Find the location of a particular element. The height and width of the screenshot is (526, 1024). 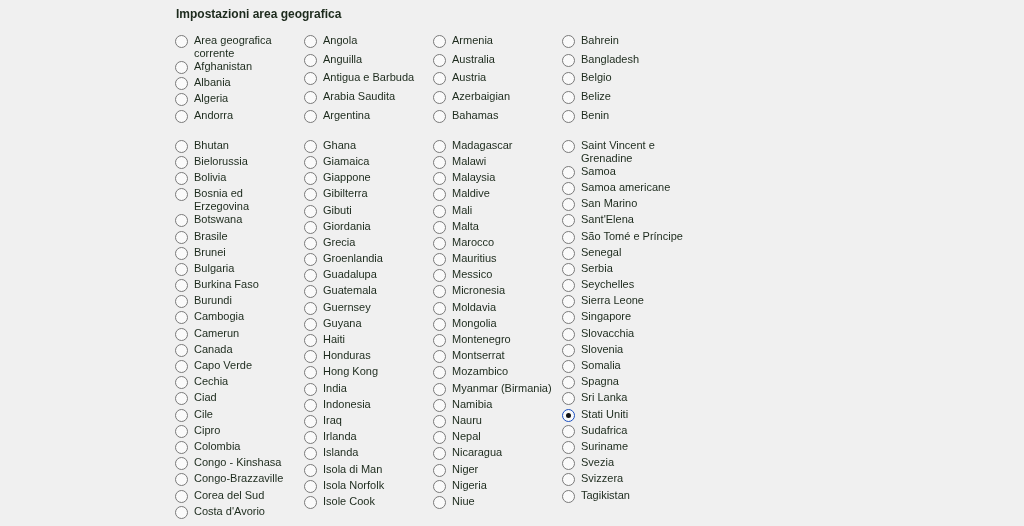

country-label: Andorra is located at coordinates (246, 115).